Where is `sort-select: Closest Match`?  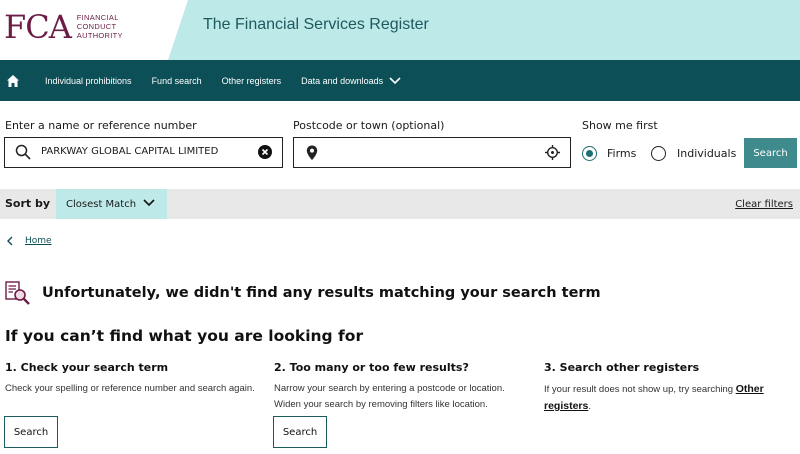 sort-select: Closest Match is located at coordinates (111, 204).